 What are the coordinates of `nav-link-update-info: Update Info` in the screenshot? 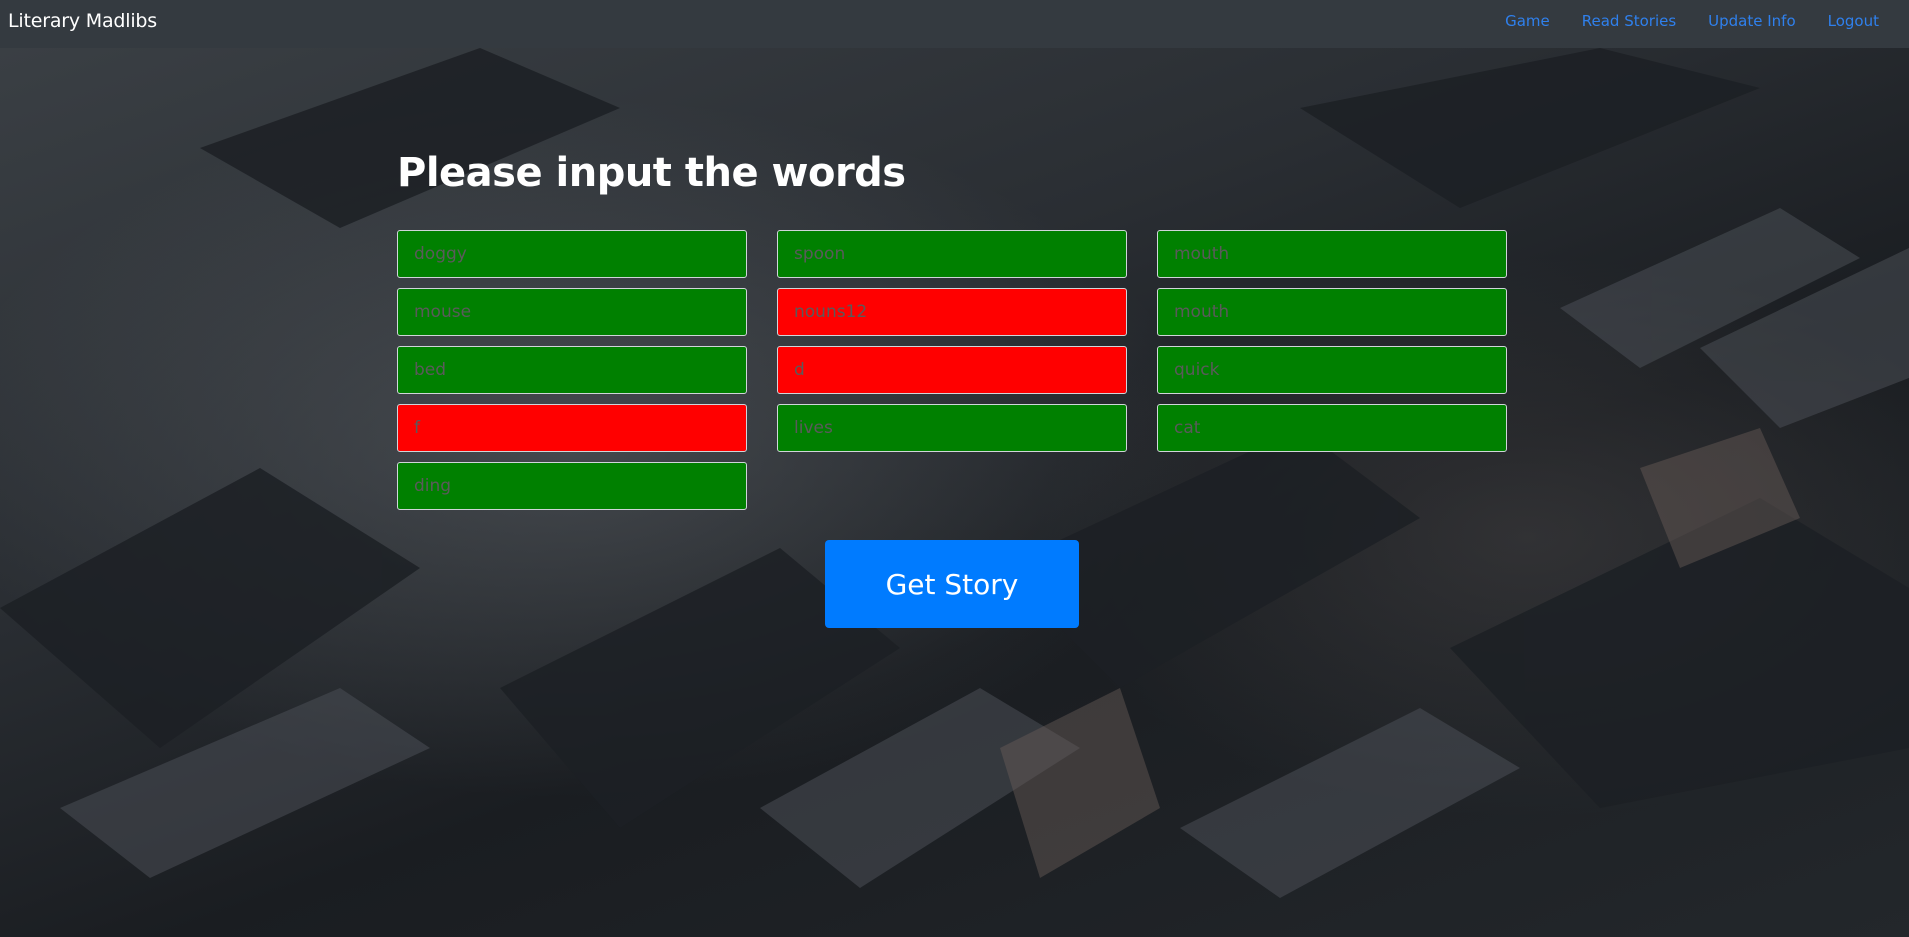 It's located at (1751, 21).